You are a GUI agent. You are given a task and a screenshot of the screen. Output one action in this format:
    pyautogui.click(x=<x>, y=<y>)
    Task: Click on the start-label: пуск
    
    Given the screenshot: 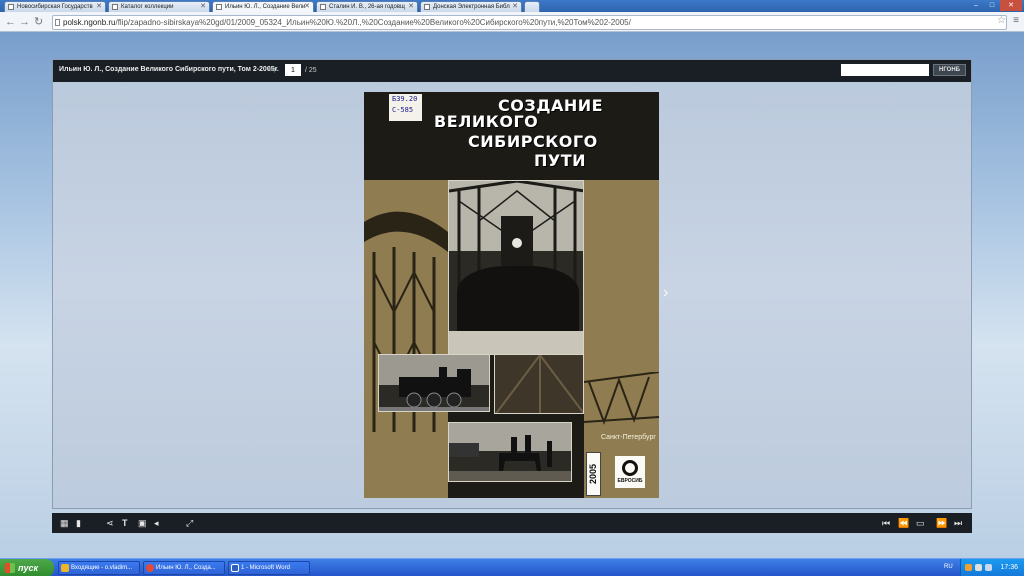 What is the action you would take?
    pyautogui.click(x=28, y=568)
    